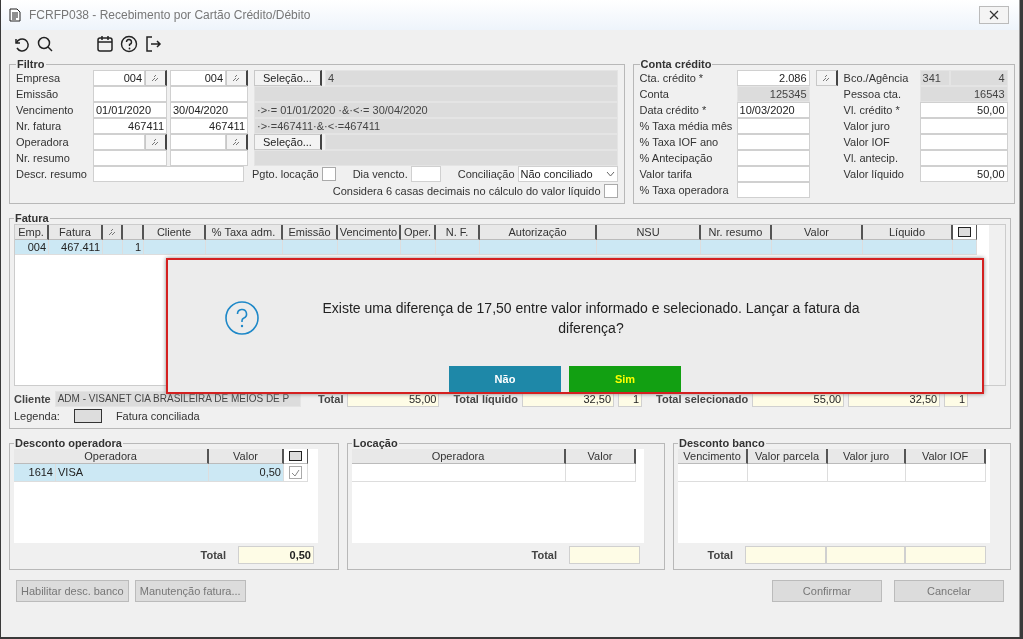 The width and height of the screenshot is (1023, 639). Describe the element at coordinates (567, 174) in the screenshot. I see `dropdown: Não conciliado` at that location.